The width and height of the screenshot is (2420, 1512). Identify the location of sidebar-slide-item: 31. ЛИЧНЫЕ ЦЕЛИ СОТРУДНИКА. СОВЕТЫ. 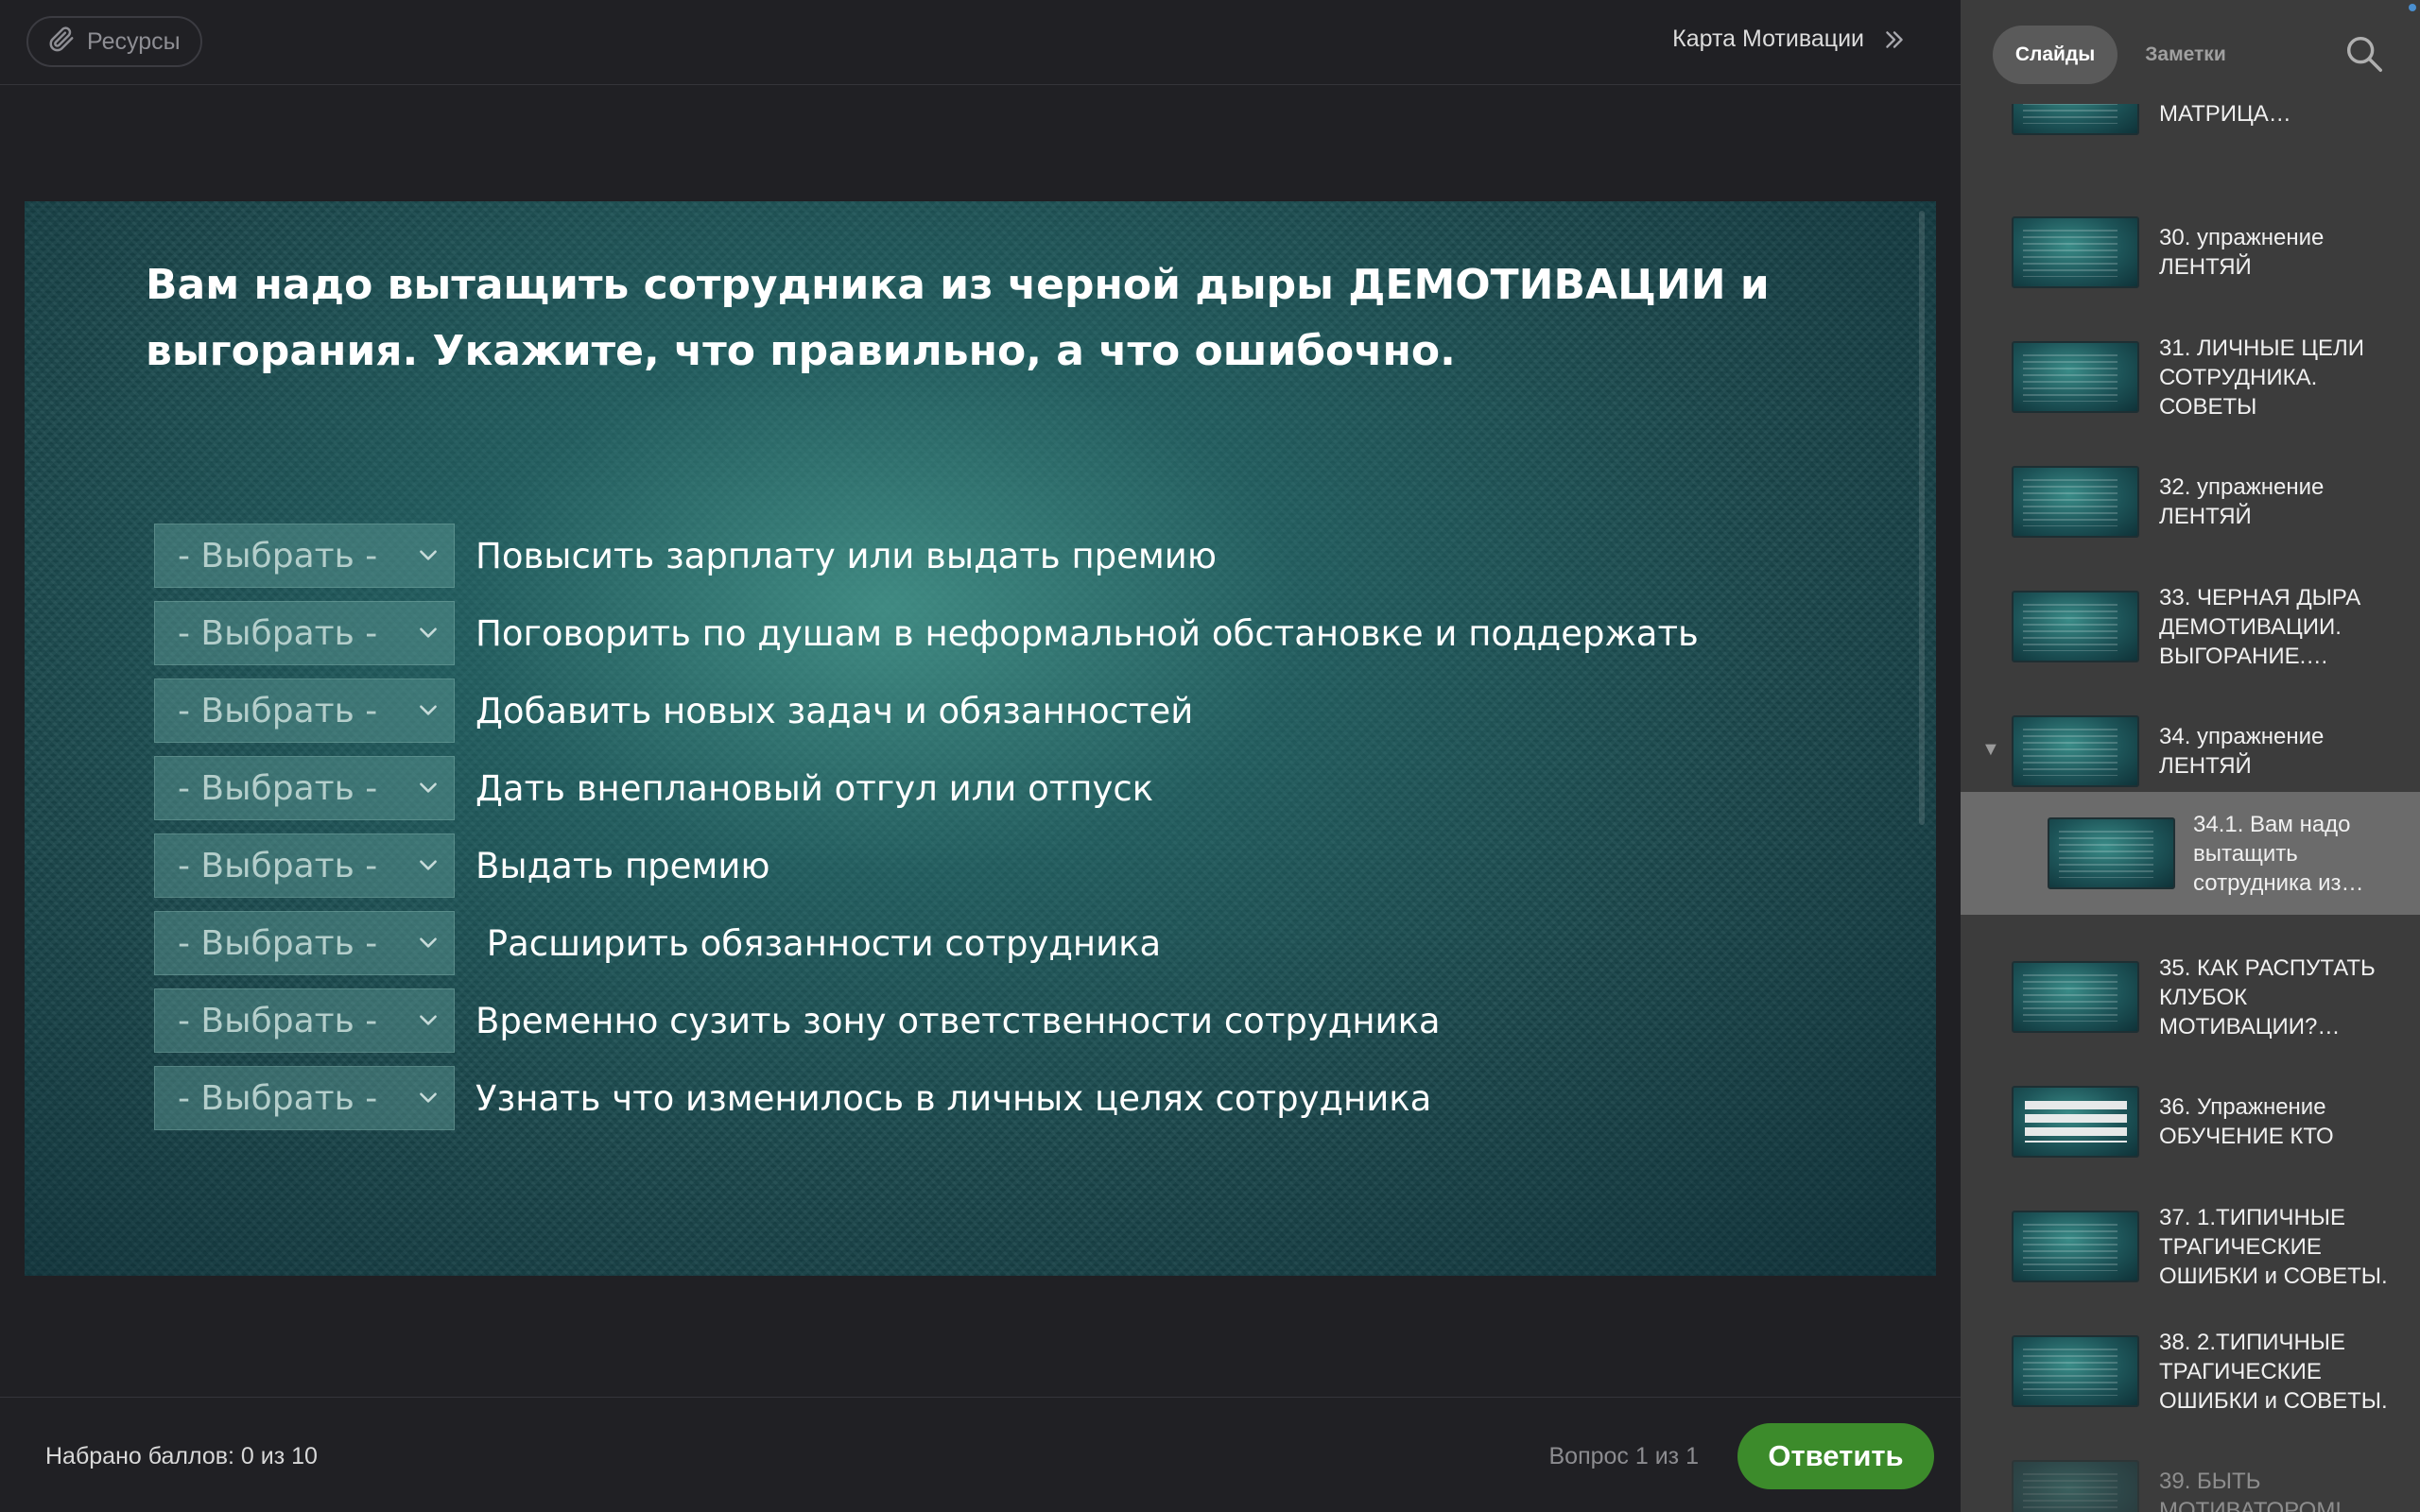
(2190, 378).